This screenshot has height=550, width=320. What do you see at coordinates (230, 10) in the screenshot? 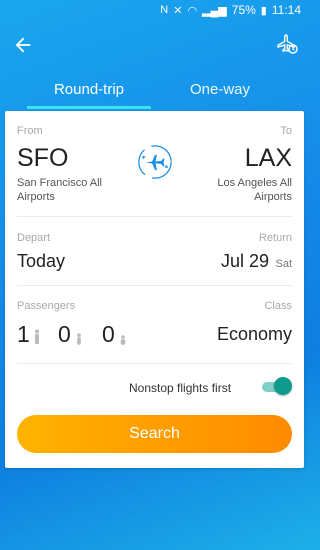
I see `status-icons: N ✕ ◠ ▂▄▆ 75% ▮ 11:14` at bounding box center [230, 10].